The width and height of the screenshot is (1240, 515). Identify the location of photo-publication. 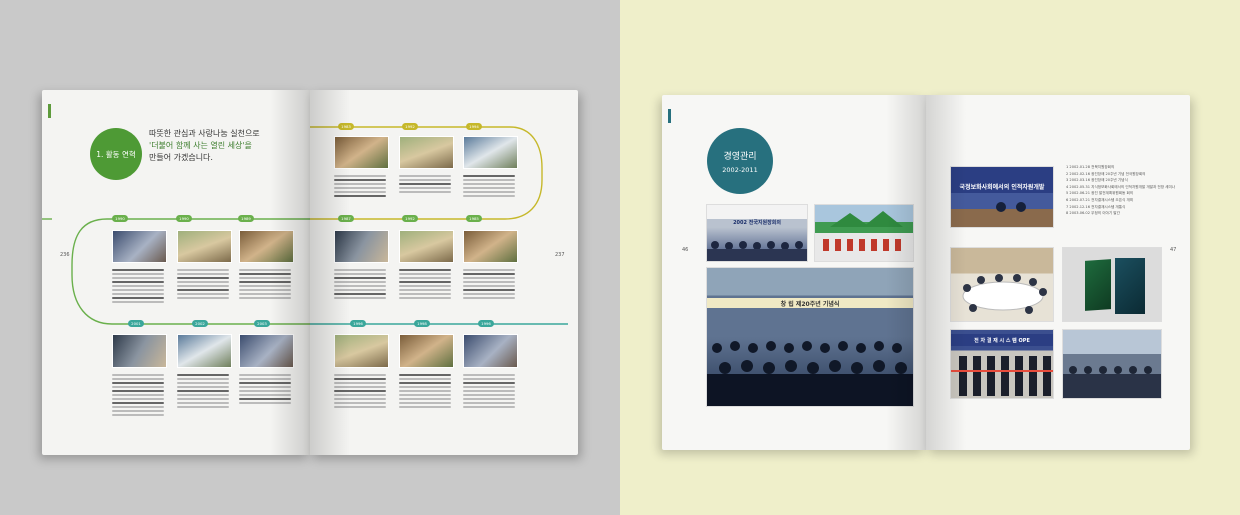
(1112, 284).